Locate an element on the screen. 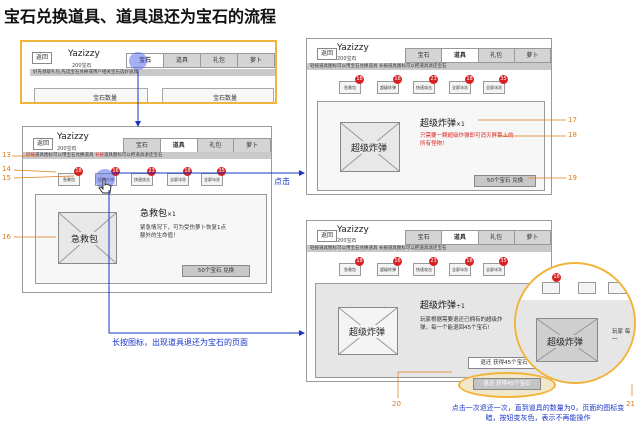  callout-number: 14 is located at coordinates (6, 169).